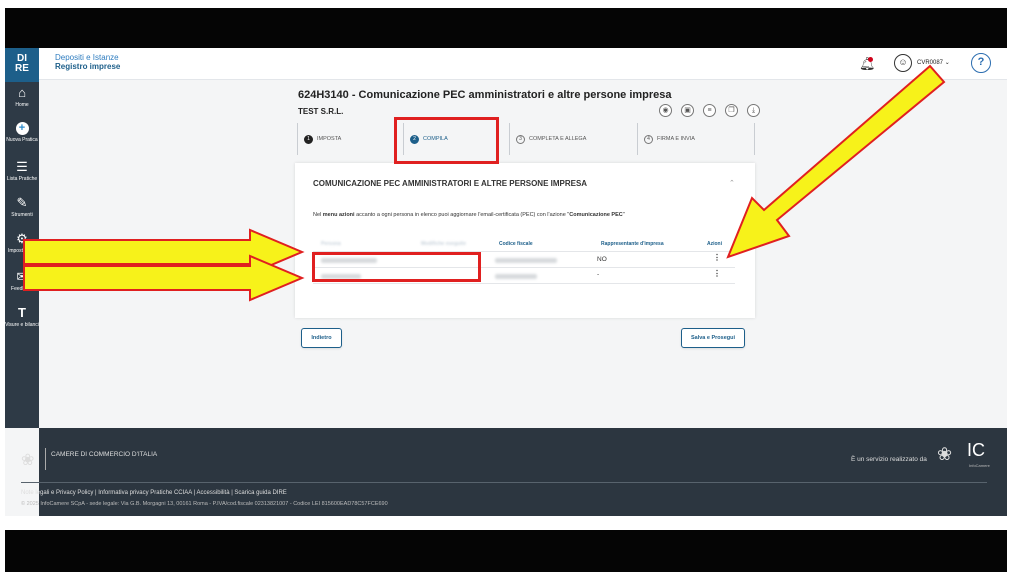  Describe the element at coordinates (329, 139) in the screenshot. I see `step-label: IMPOSTA` at that location.